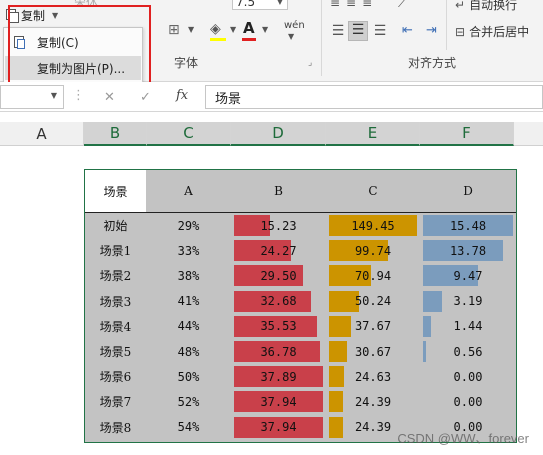  What do you see at coordinates (468, 250) in the screenshot?
I see `table-cell: 13.78` at bounding box center [468, 250].